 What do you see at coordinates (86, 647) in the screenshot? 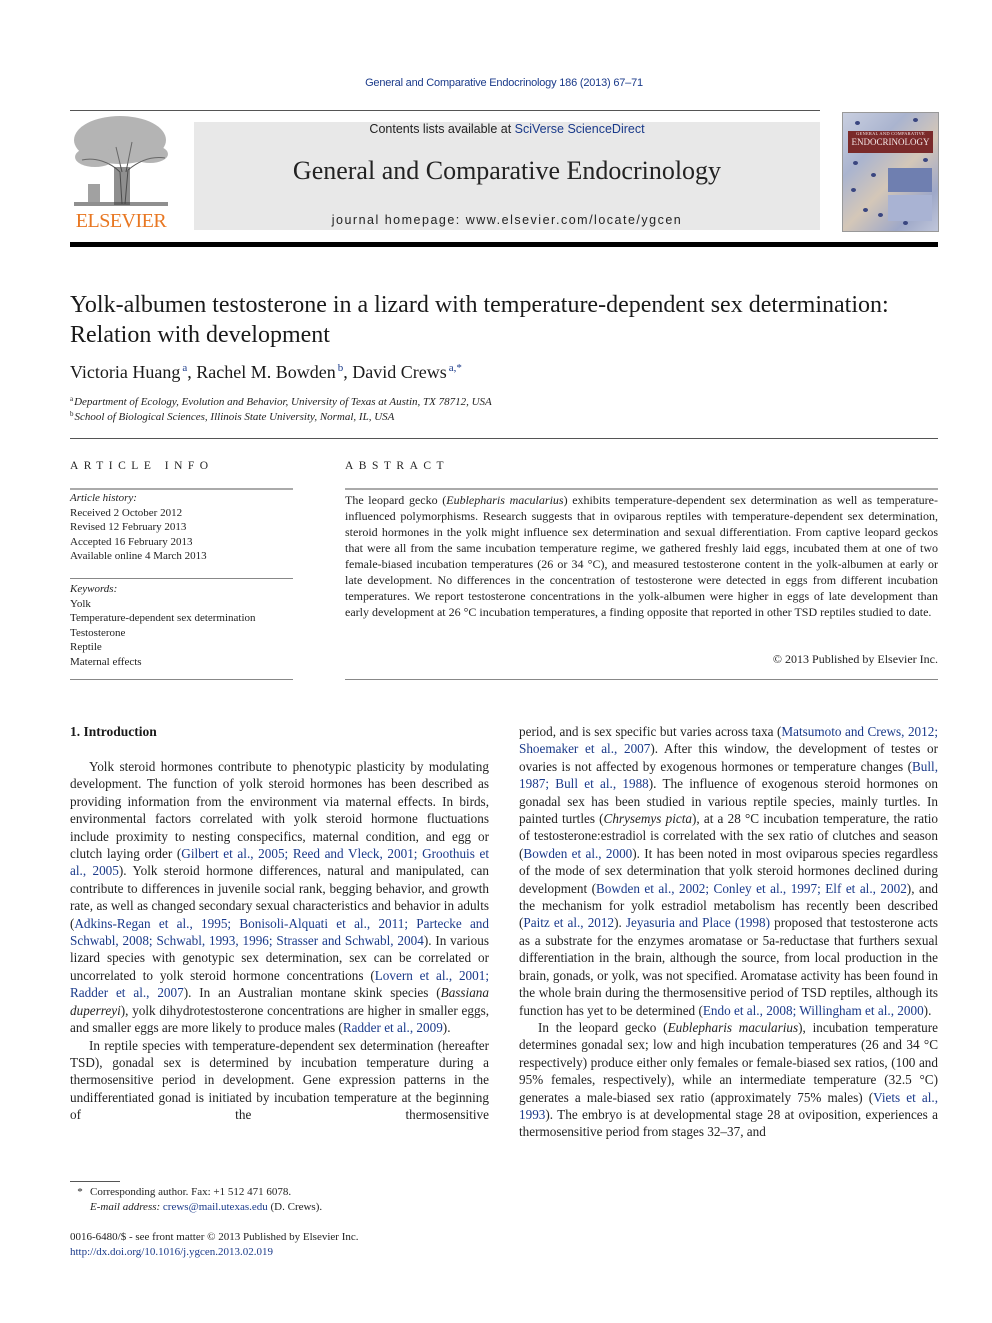
I see `keyword: Reptile` at bounding box center [86, 647].